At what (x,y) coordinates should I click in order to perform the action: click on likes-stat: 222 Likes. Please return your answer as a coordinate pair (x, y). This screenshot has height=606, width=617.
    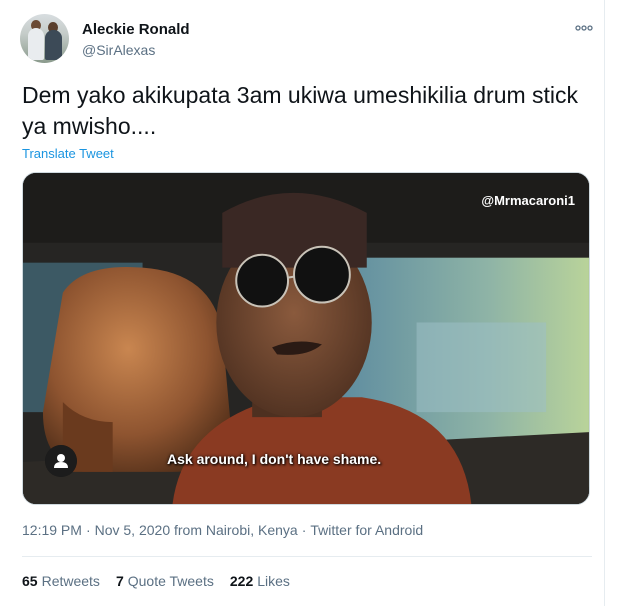
    Looking at the image, I should click on (260, 581).